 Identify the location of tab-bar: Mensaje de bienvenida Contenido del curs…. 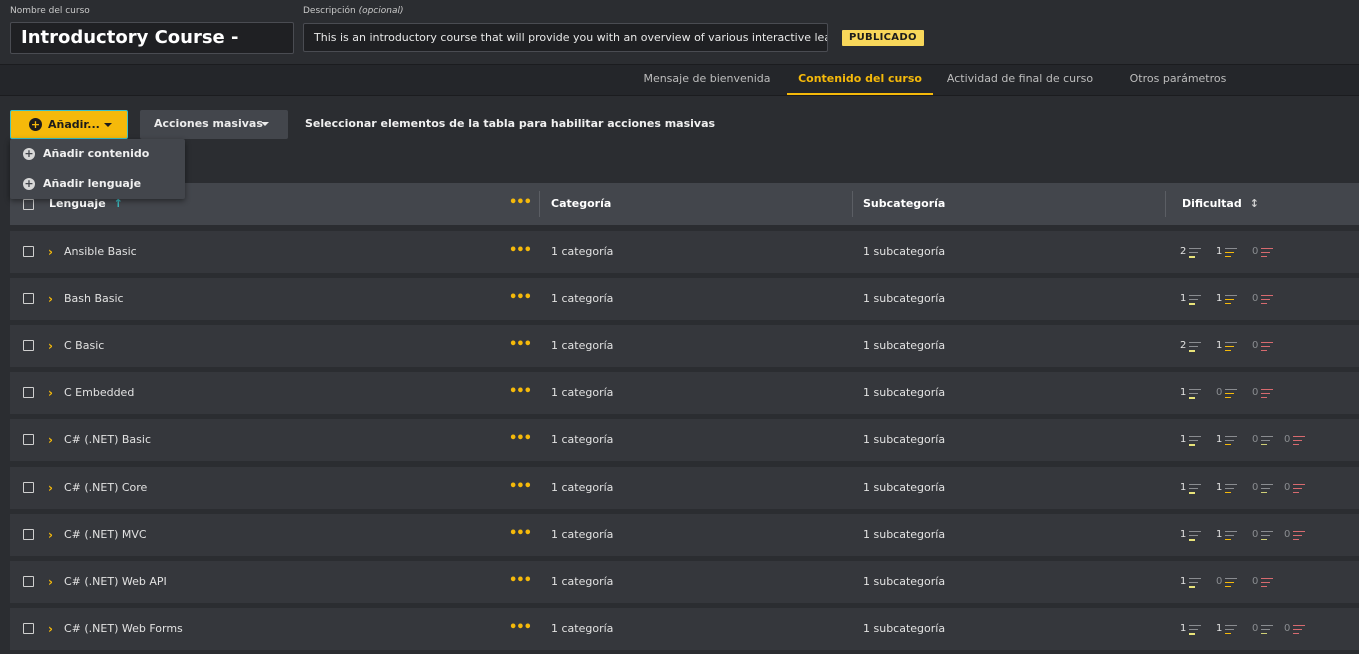
(679, 80).